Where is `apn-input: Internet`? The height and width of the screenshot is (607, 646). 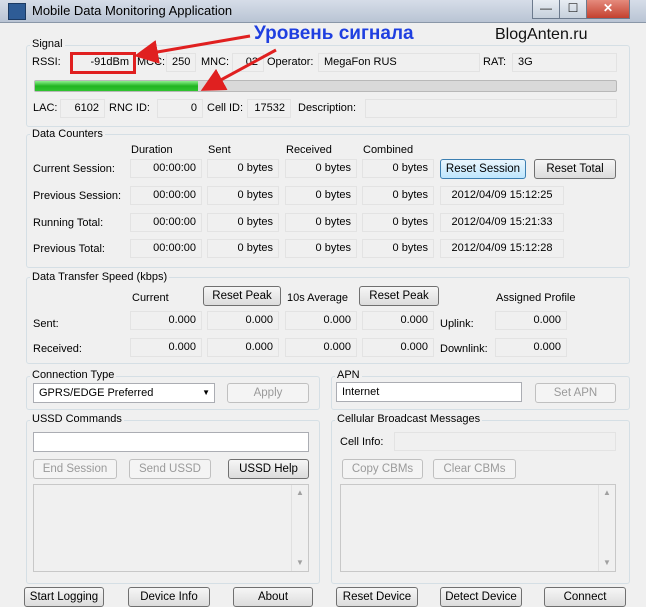 apn-input: Internet is located at coordinates (429, 392).